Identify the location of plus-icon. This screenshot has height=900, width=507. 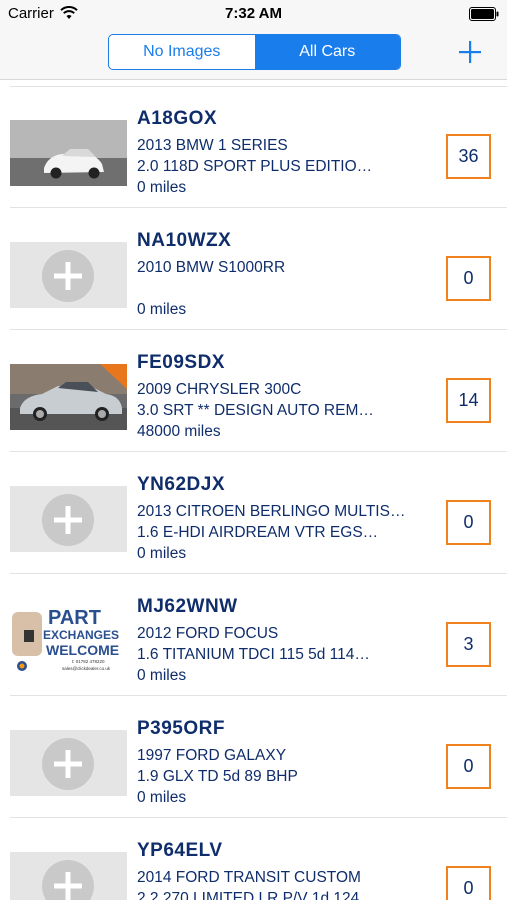
(470, 52).